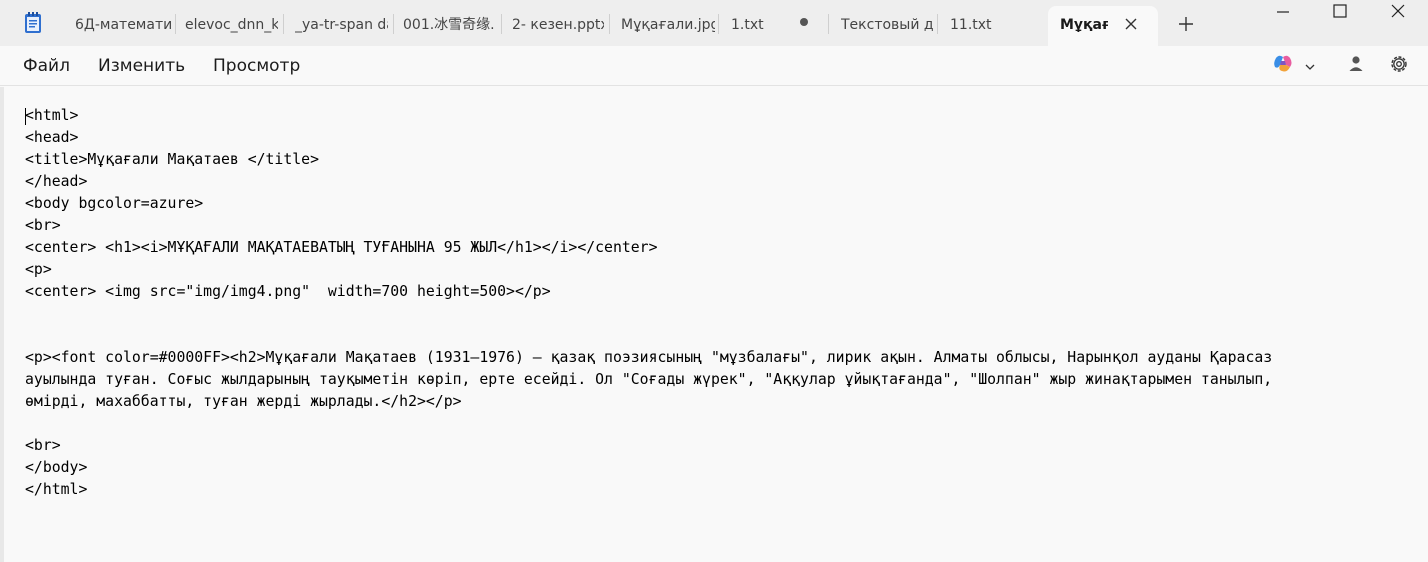 This screenshot has height=562, width=1428. Describe the element at coordinates (714, 66) in the screenshot. I see `menu-bar: Файл Изменить Просмотр` at that location.